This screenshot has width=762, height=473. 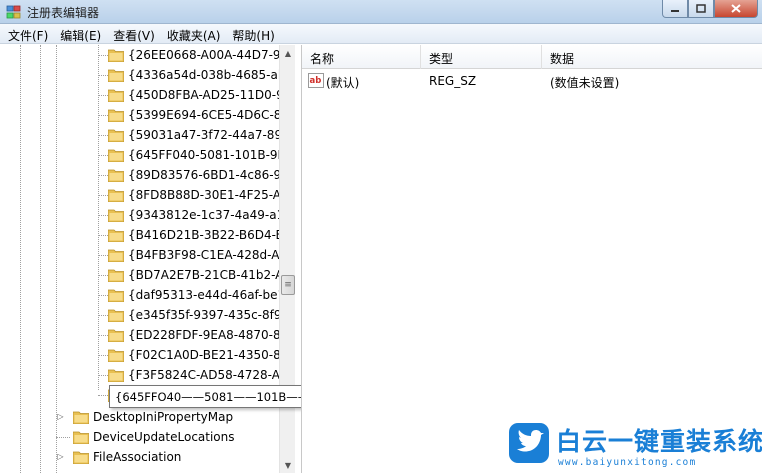 I want to click on tree-item-guid: {e345f35f-9397-435c-8f95, so click(x=193, y=315).